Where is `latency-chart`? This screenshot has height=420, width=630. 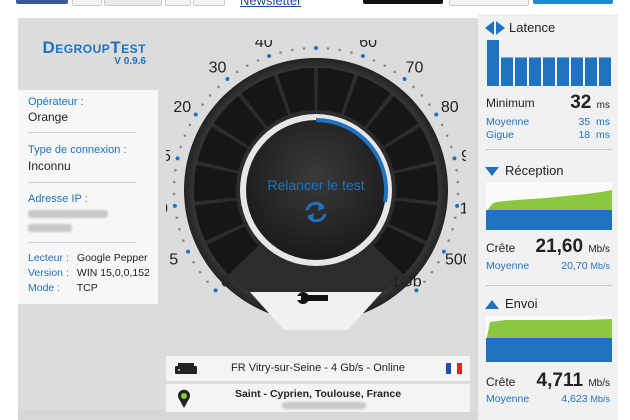
latency-chart is located at coordinates (549, 63).